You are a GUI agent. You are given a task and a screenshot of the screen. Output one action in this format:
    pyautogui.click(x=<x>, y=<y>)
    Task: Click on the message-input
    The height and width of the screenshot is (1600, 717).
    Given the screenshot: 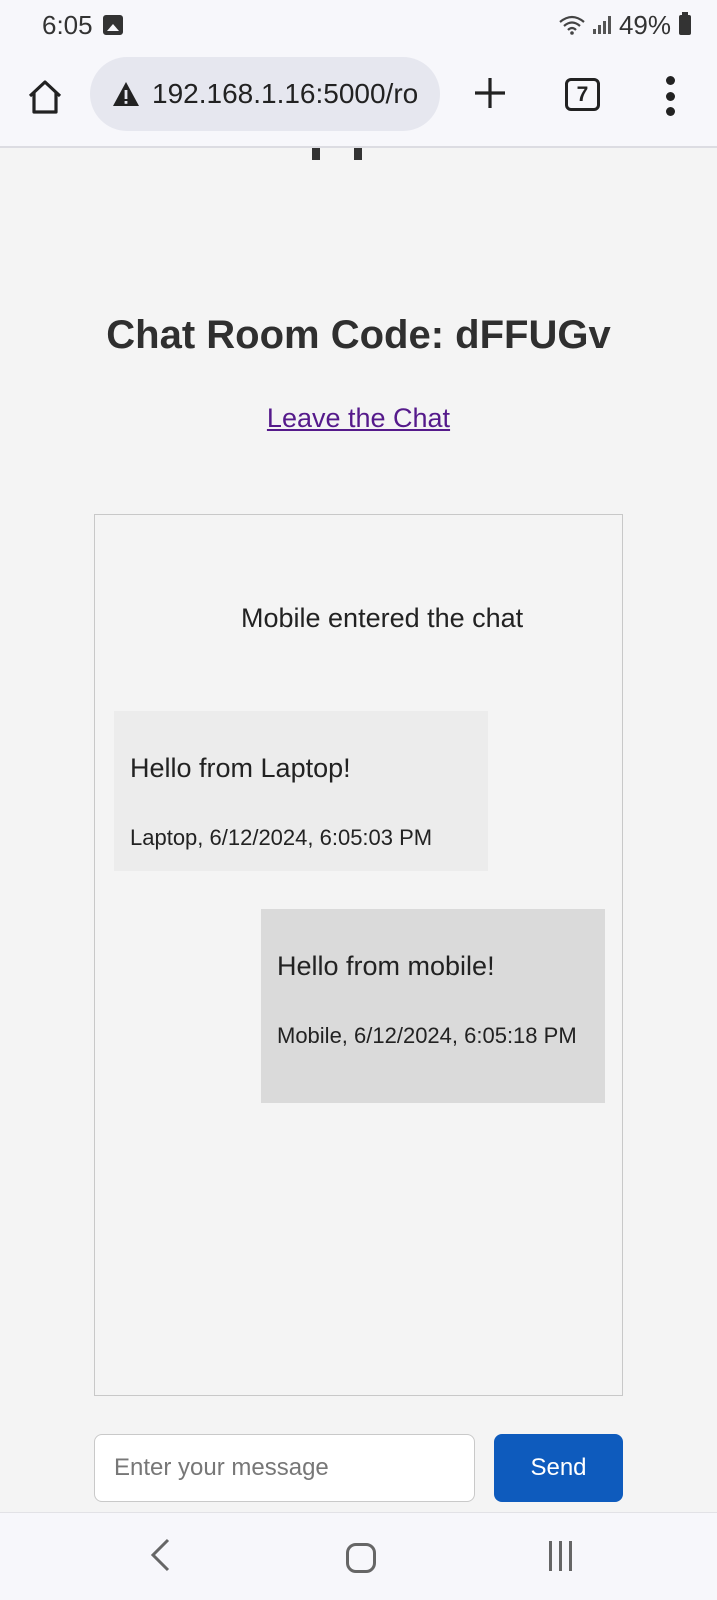 What is the action you would take?
    pyautogui.click(x=284, y=1468)
    